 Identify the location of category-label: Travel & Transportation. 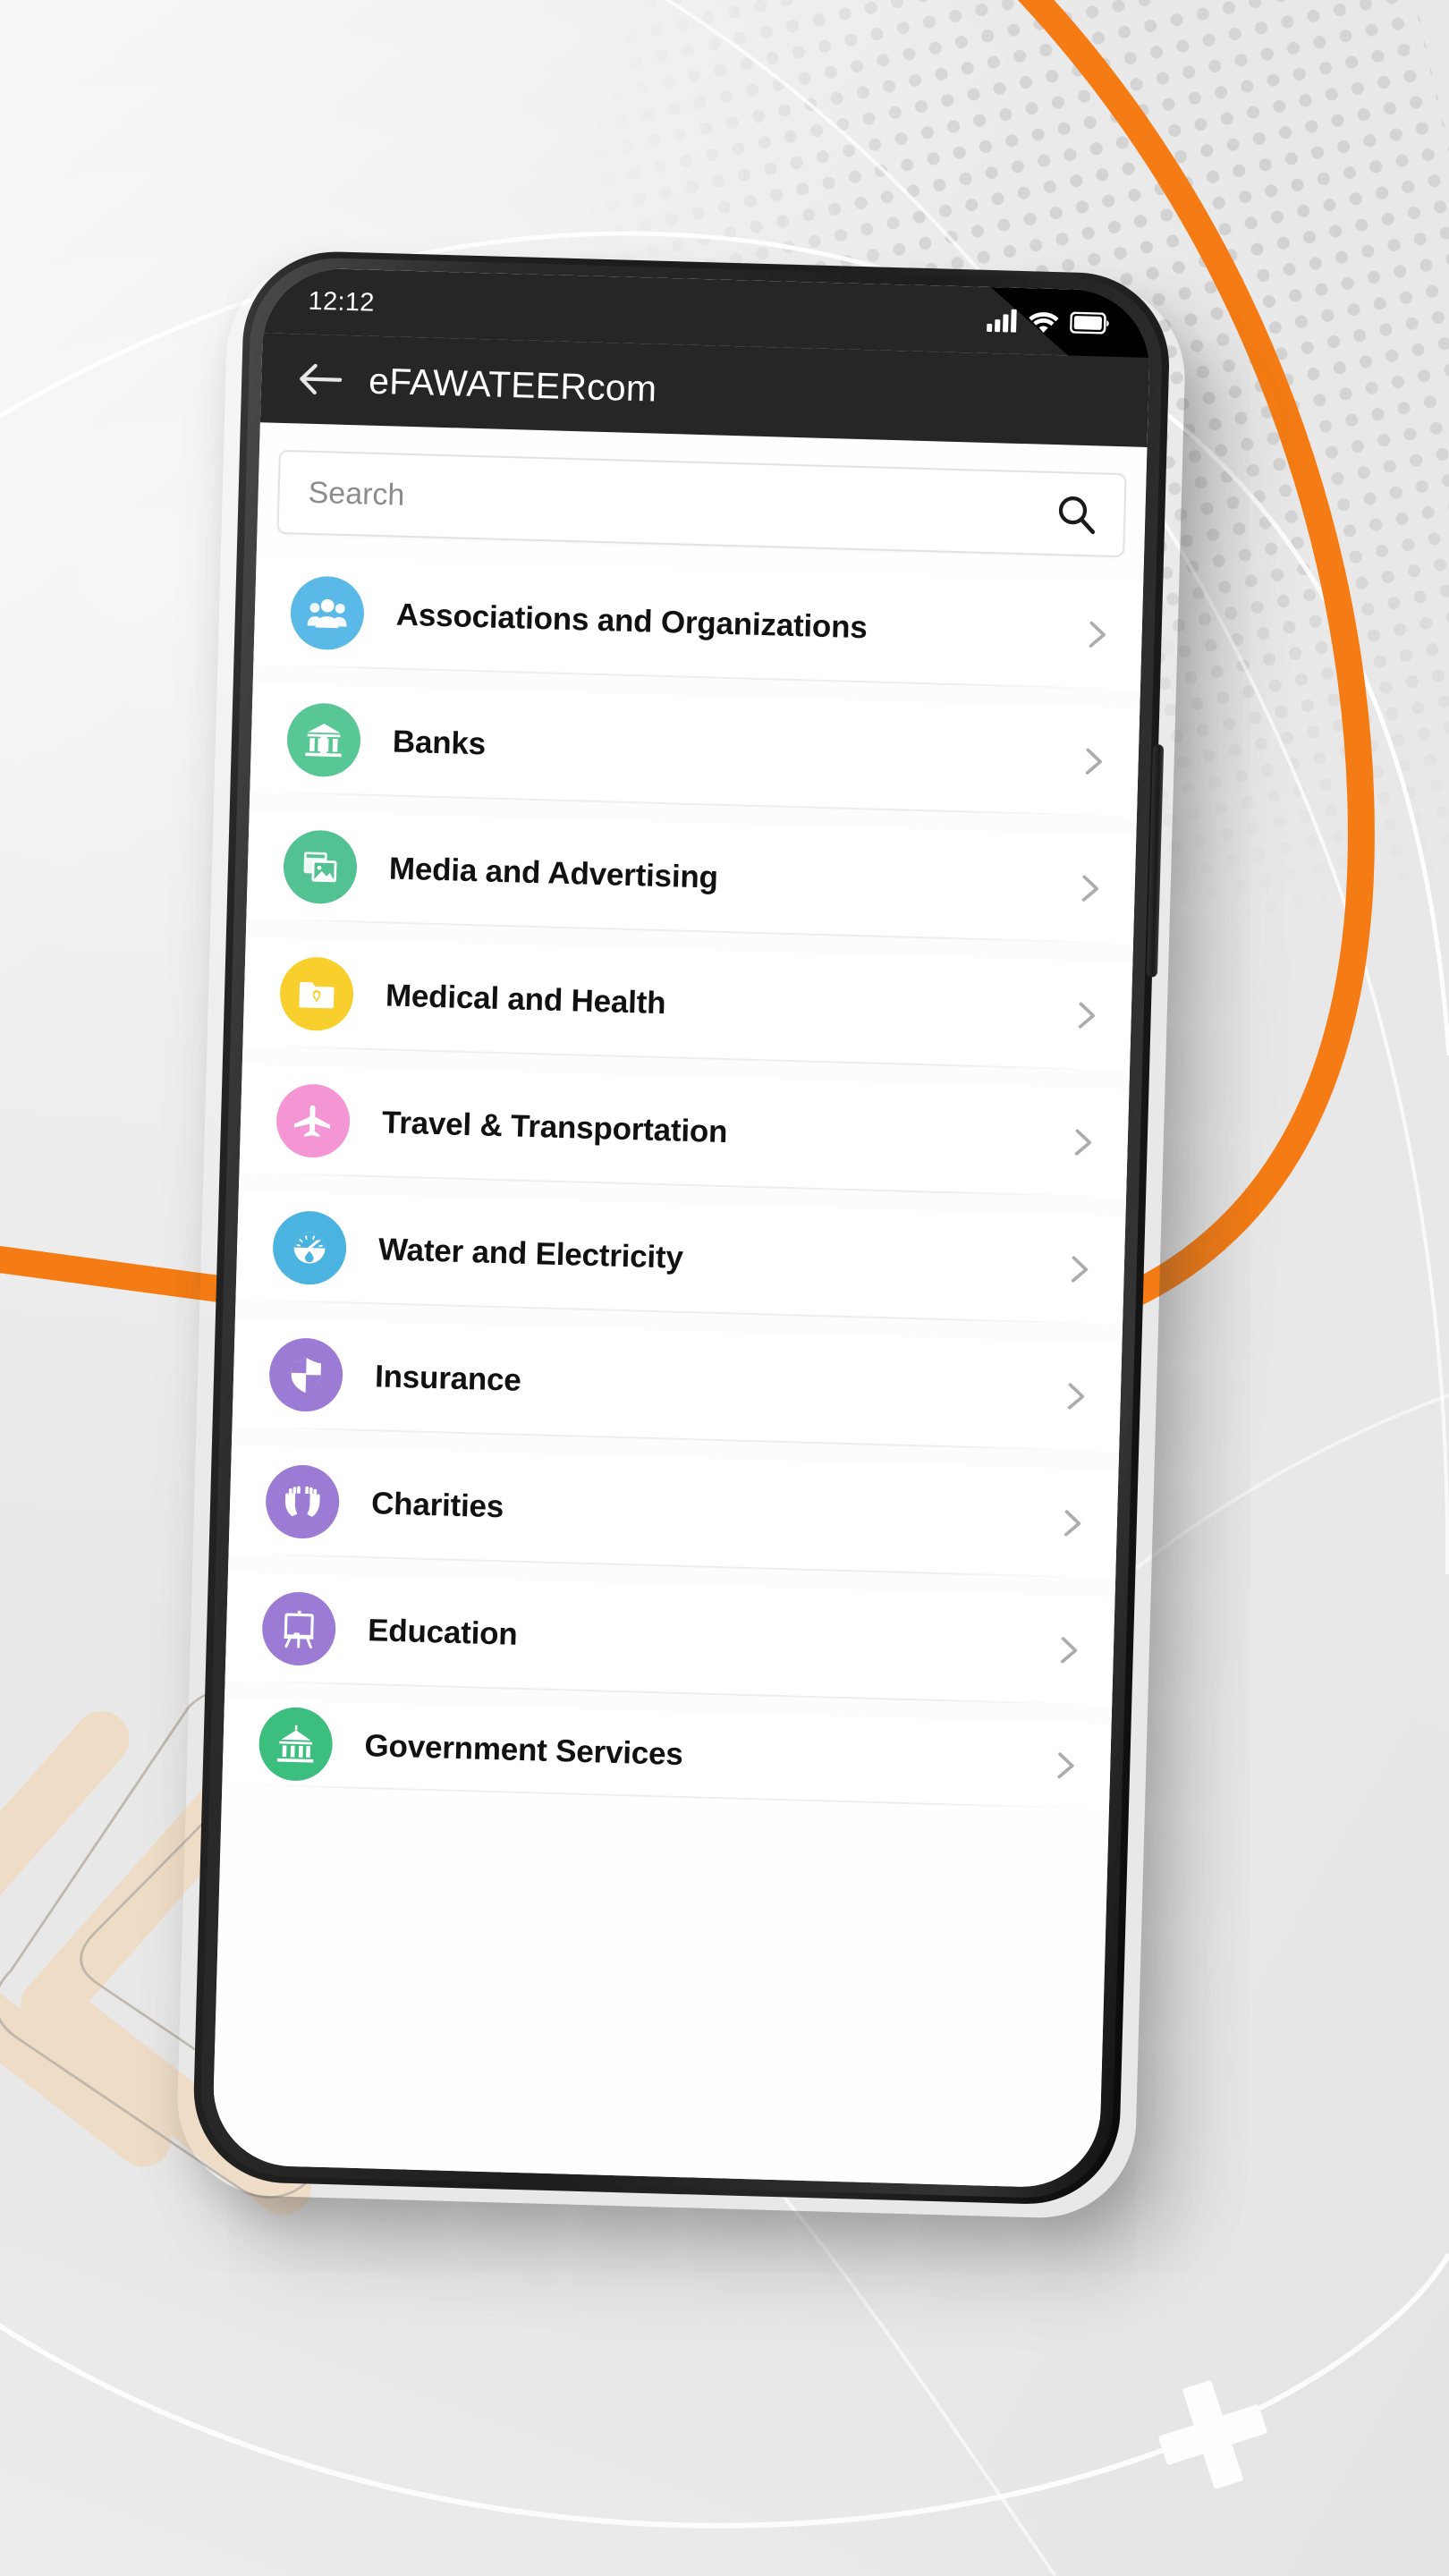
(554, 1127).